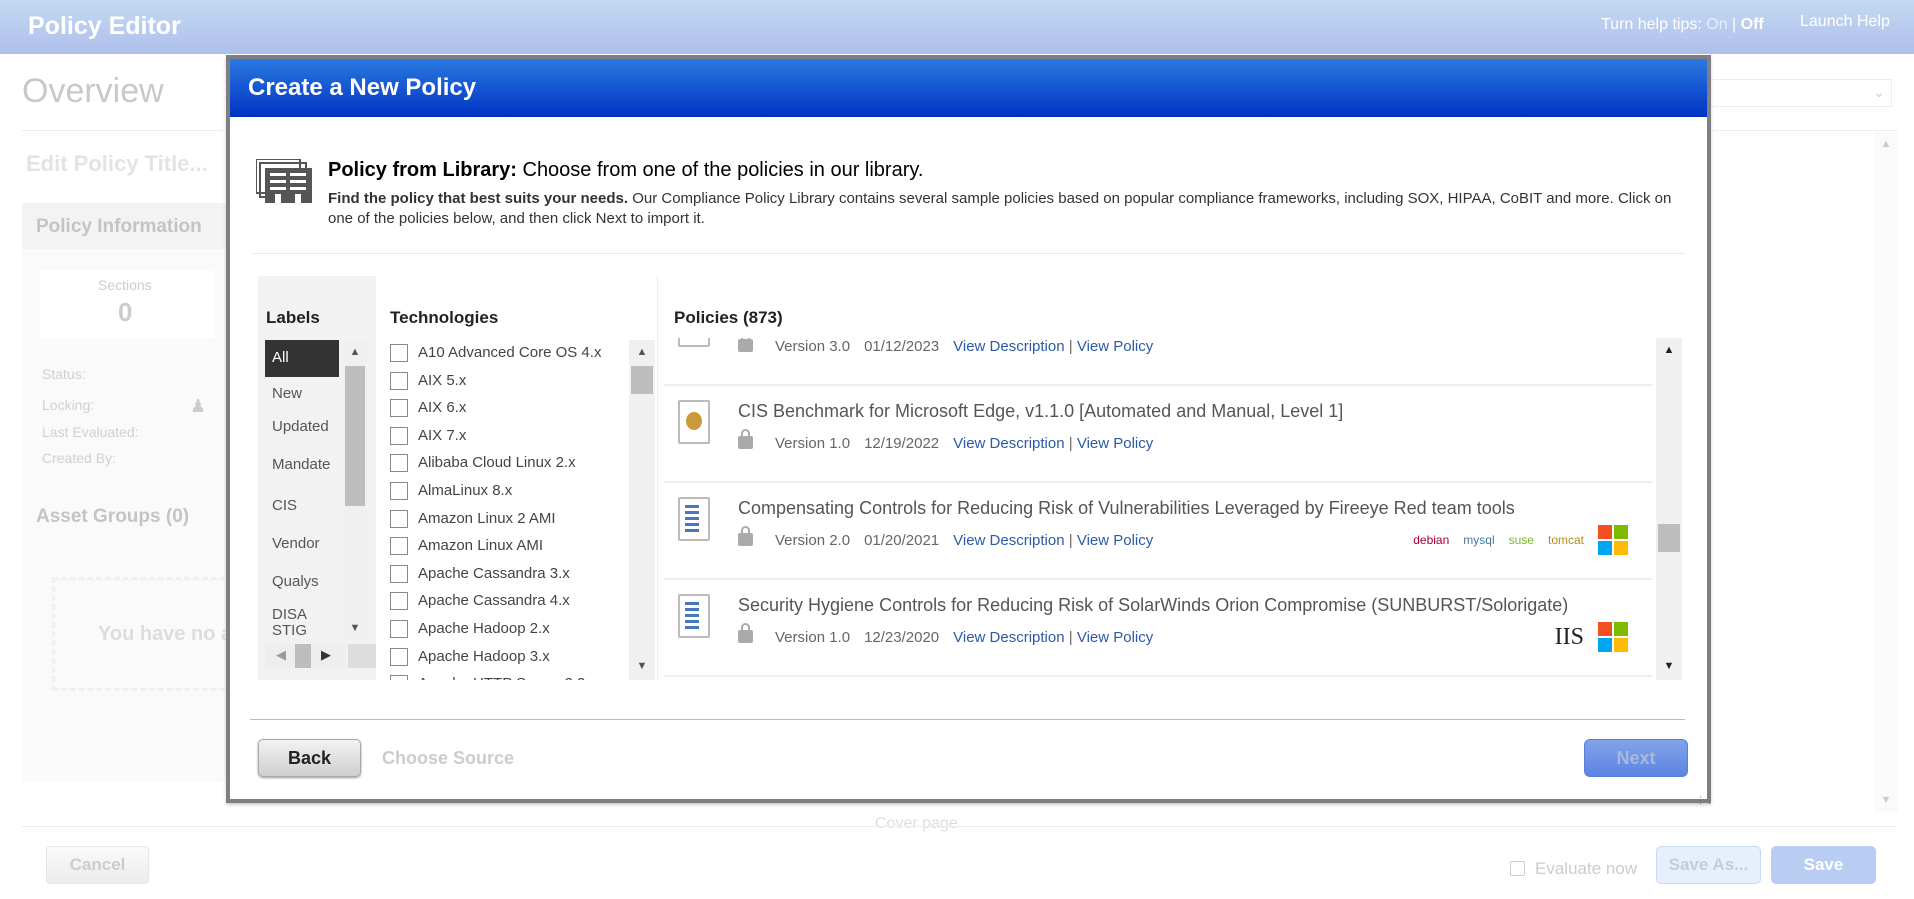  I want to click on cover-page-option: Cover page, so click(916, 824).